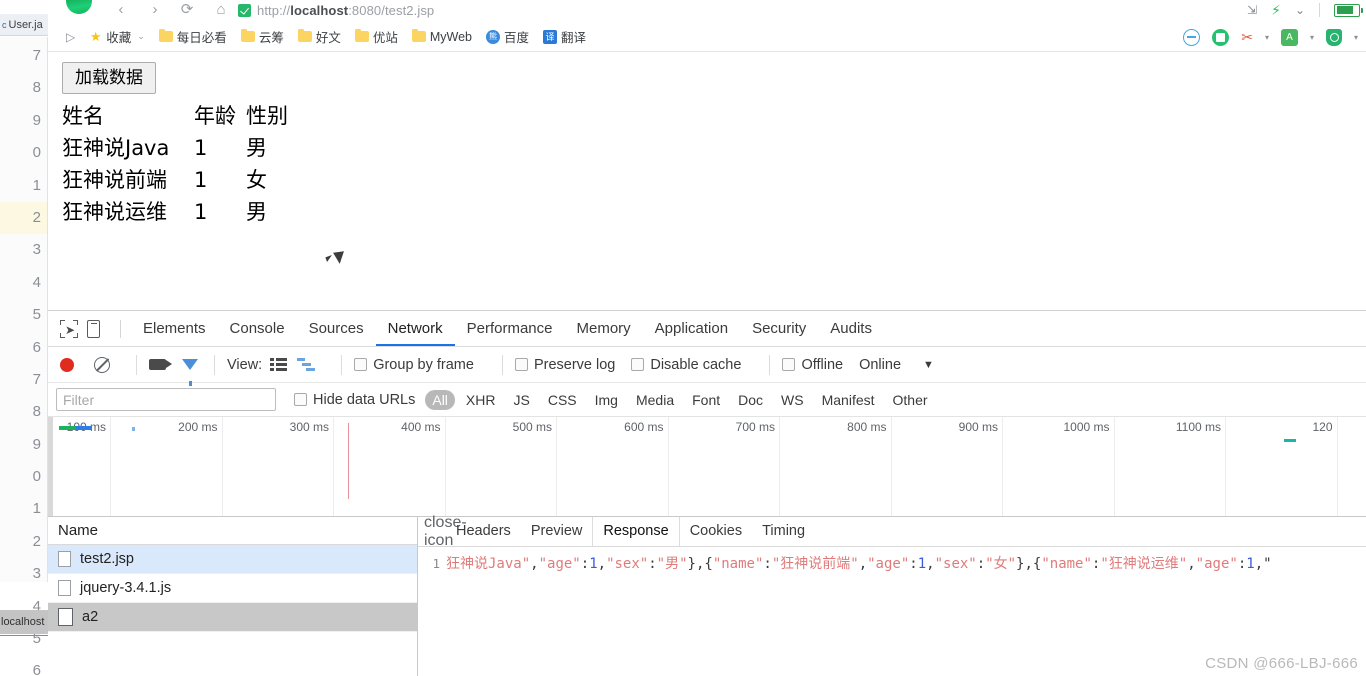 Image resolution: width=1366 pixels, height=676 pixels. What do you see at coordinates (636, 531) in the screenshot?
I see `detail-tab-response: Response` at bounding box center [636, 531].